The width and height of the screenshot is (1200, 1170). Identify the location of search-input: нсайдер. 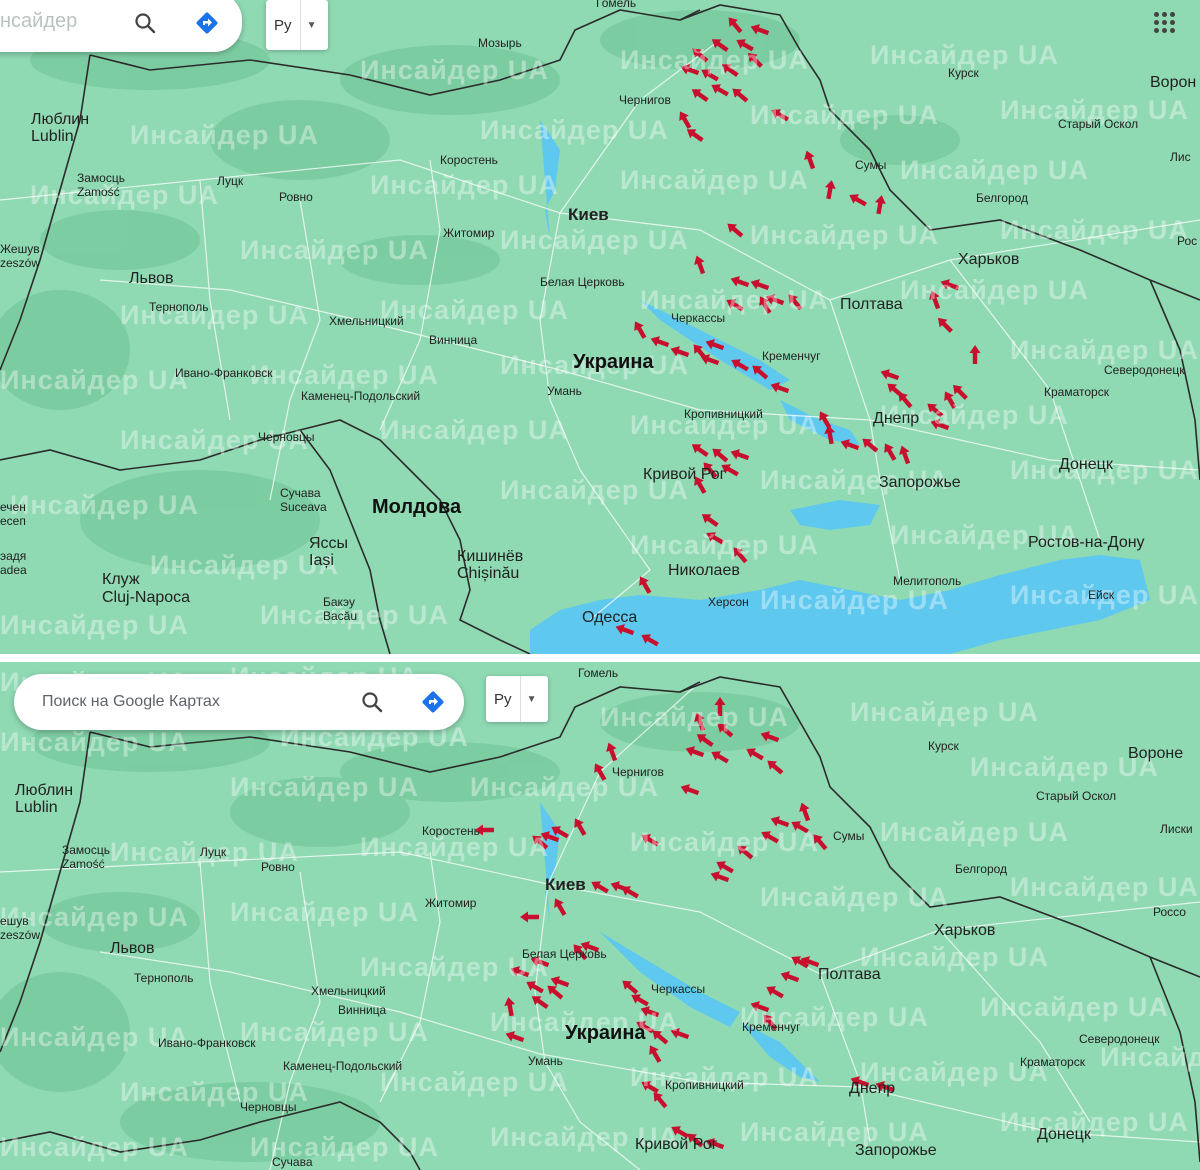
(38, 21).